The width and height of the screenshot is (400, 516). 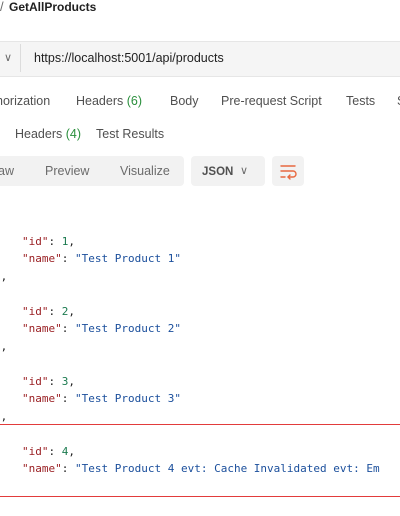 I want to click on tab-headers: Headers (6), so click(x=109, y=101).